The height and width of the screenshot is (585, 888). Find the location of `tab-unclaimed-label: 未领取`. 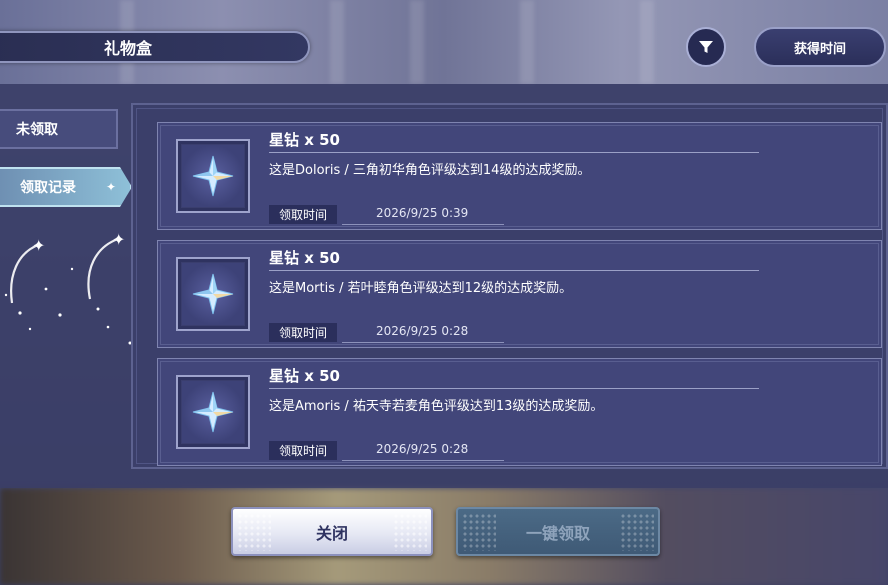

tab-unclaimed-label: 未领取 is located at coordinates (37, 130).